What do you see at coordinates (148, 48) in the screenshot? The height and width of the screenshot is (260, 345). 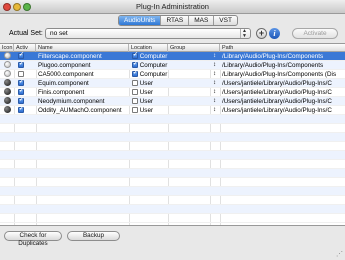 I see `header-location: Location` at bounding box center [148, 48].